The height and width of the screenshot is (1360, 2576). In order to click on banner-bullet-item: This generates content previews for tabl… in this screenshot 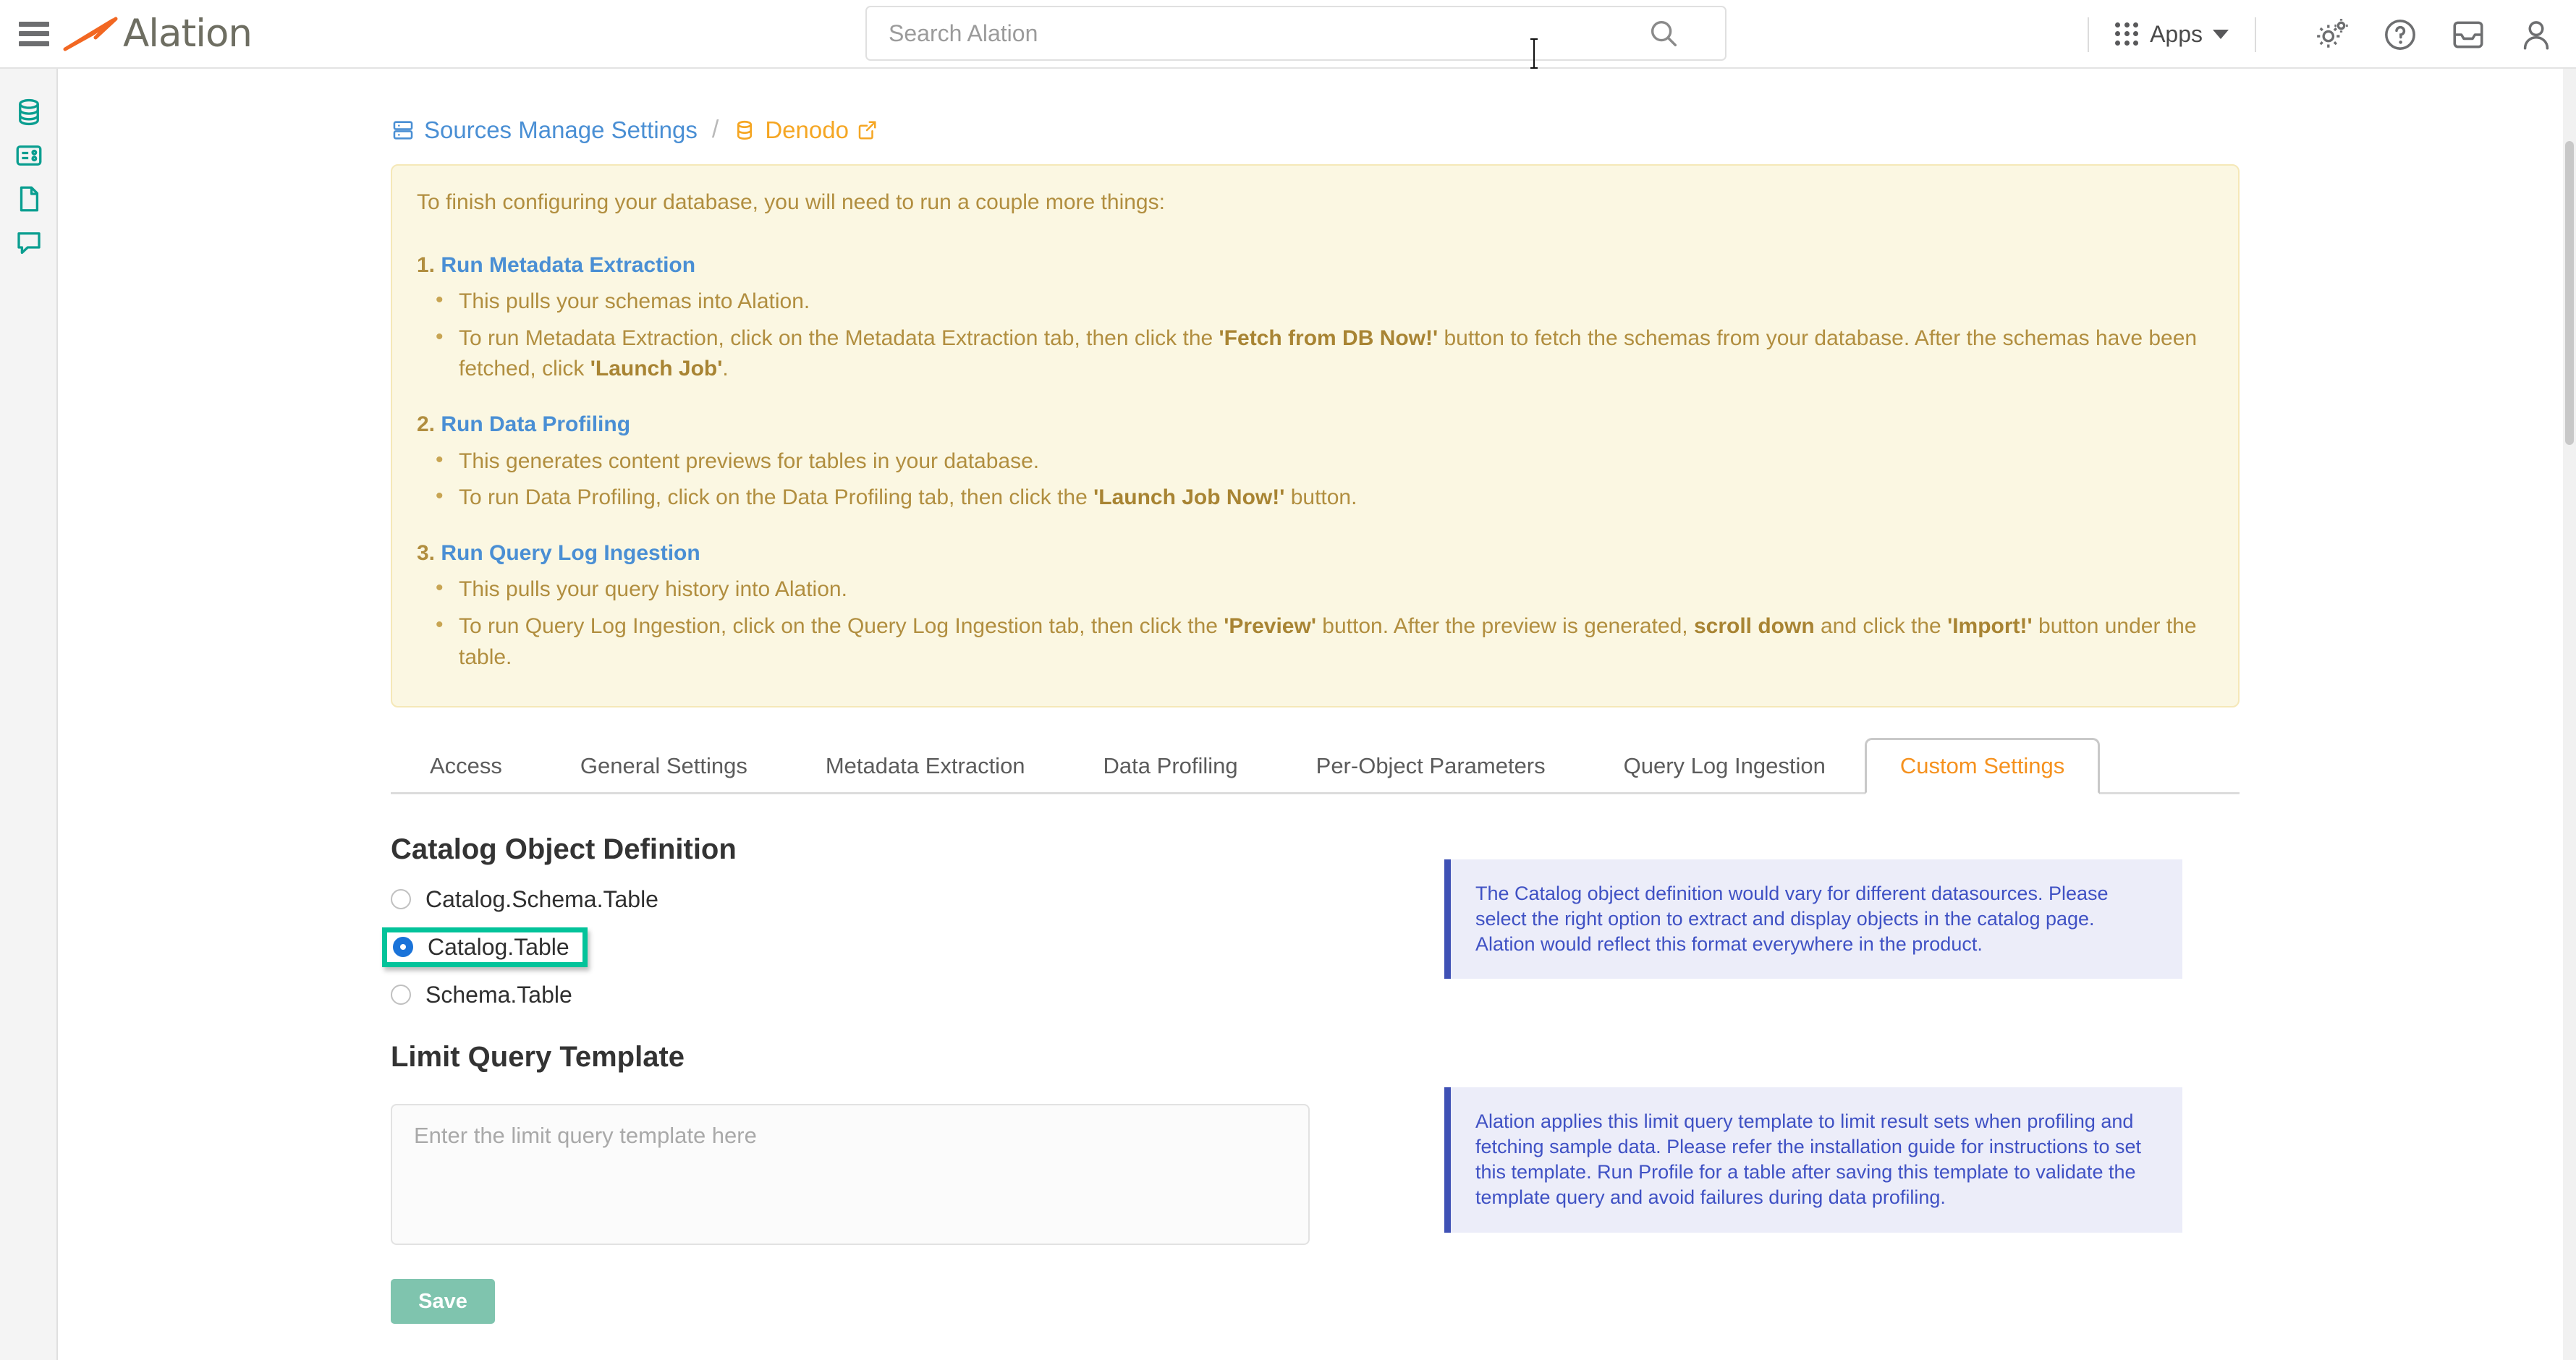, I will do `click(1321, 461)`.